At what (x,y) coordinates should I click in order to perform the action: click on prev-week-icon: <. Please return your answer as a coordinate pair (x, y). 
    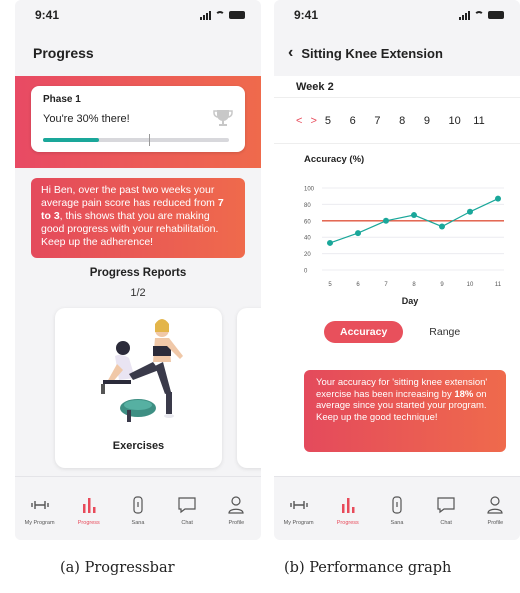
    Looking at the image, I should click on (299, 121).